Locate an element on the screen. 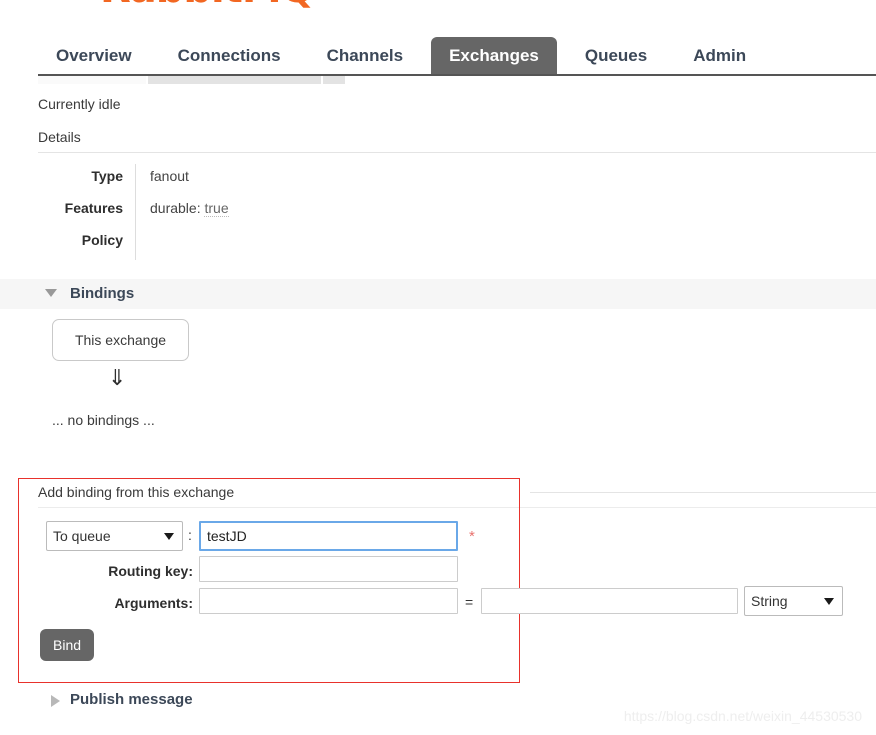 Image resolution: width=876 pixels, height=735 pixels. status-text: Currently idle is located at coordinates (79, 104).